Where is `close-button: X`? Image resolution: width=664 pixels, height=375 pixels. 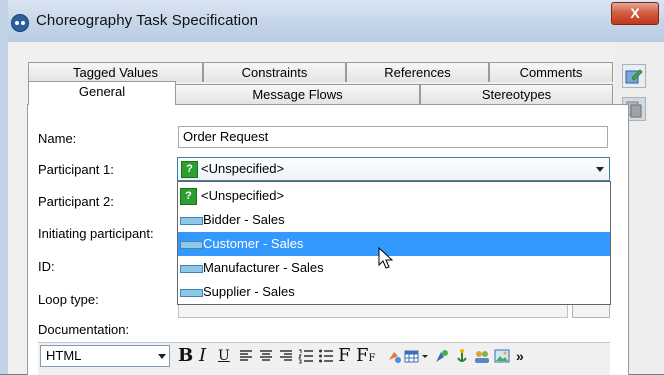
close-button: X is located at coordinates (635, 13).